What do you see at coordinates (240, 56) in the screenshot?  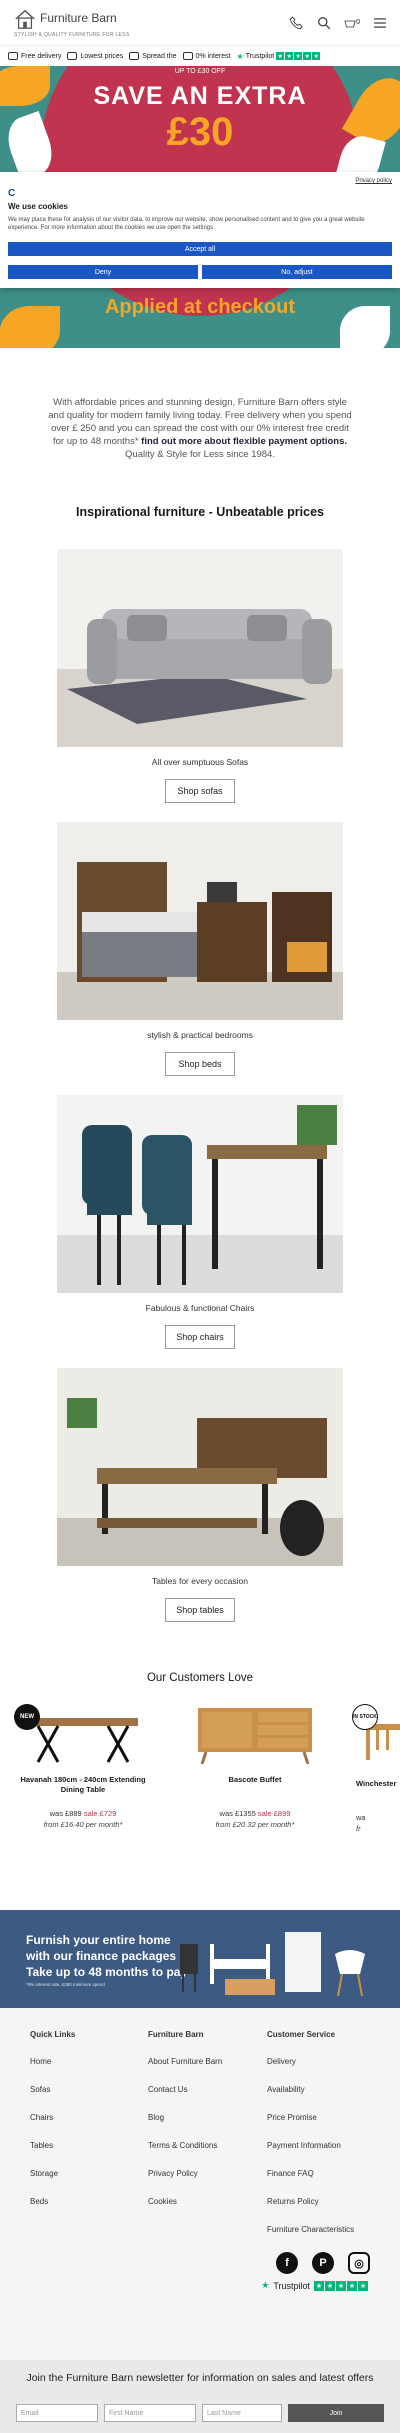 I see `trustpilot-star-icon: ★` at bounding box center [240, 56].